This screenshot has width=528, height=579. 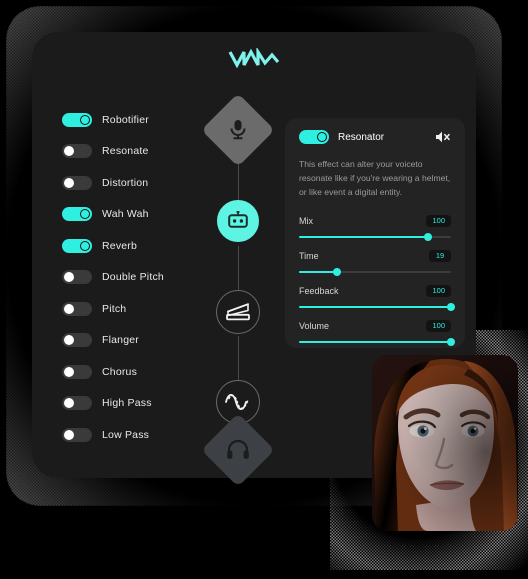 I want to click on chain-node-wah-pedal, so click(x=238, y=312).